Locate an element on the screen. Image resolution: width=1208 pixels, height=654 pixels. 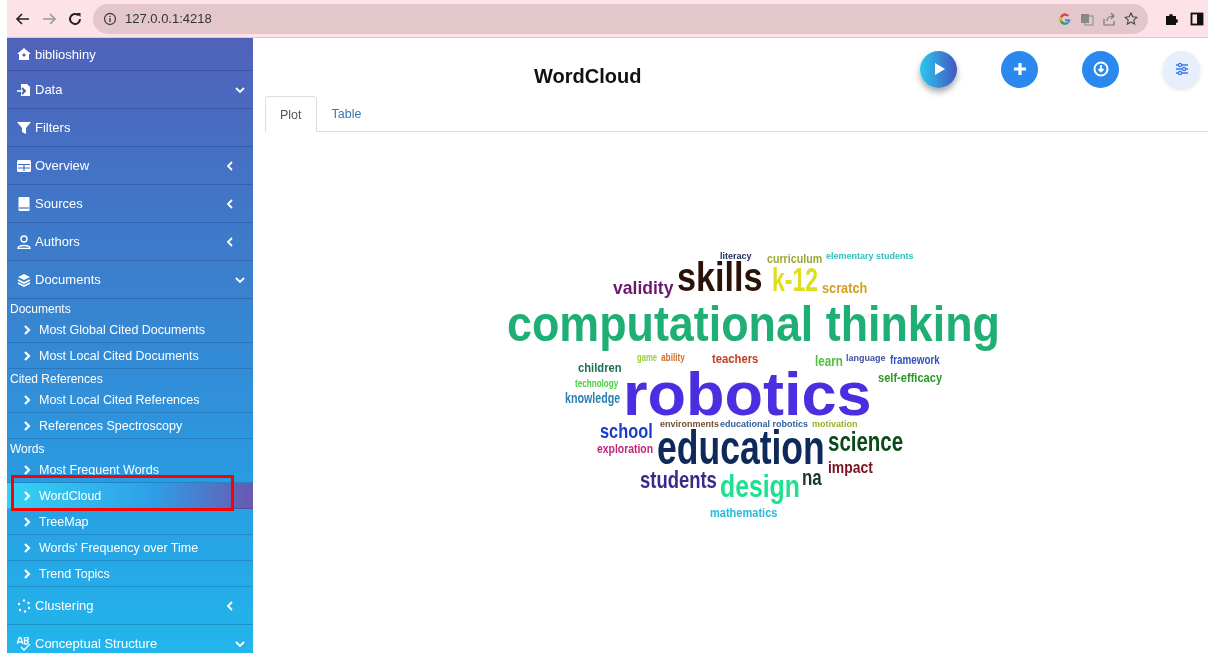
sidebar-subitem: WordCloud is located at coordinates (130, 496).